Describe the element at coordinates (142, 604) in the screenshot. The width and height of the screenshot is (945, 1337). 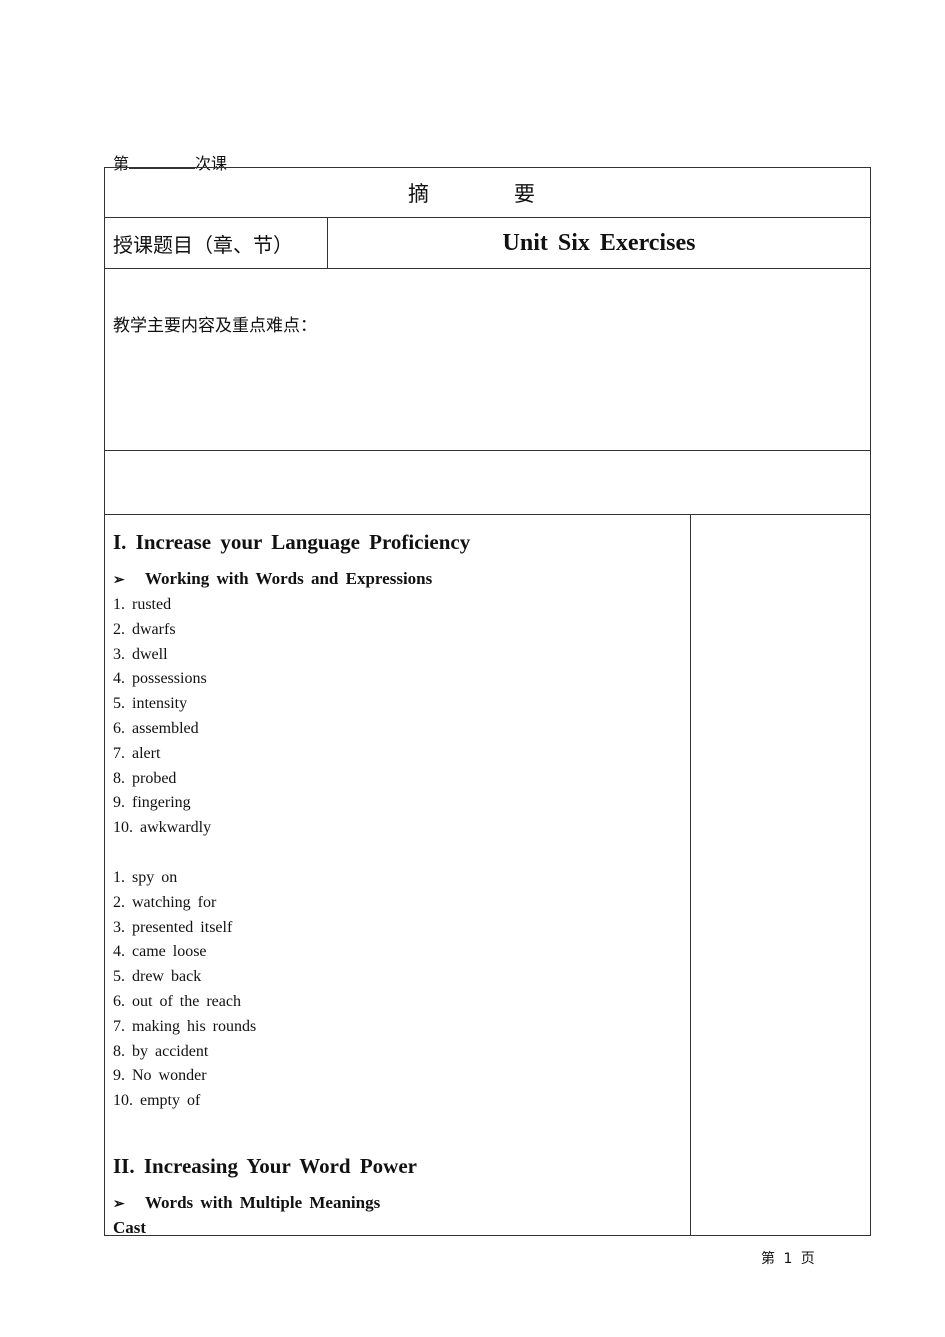
I see `list-item: 1. rusted` at that location.